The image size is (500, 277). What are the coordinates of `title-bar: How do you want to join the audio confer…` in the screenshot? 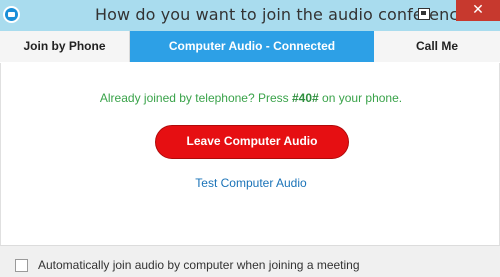 It's located at (250, 15).